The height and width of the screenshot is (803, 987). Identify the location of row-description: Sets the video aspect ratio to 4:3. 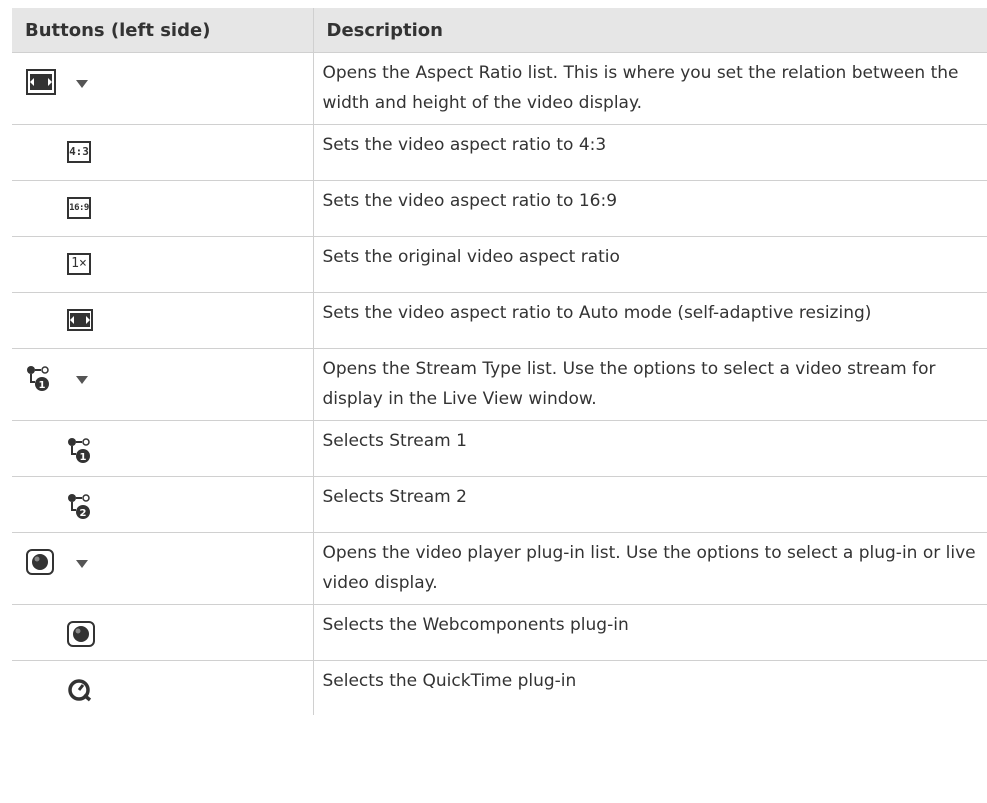
(649, 152).